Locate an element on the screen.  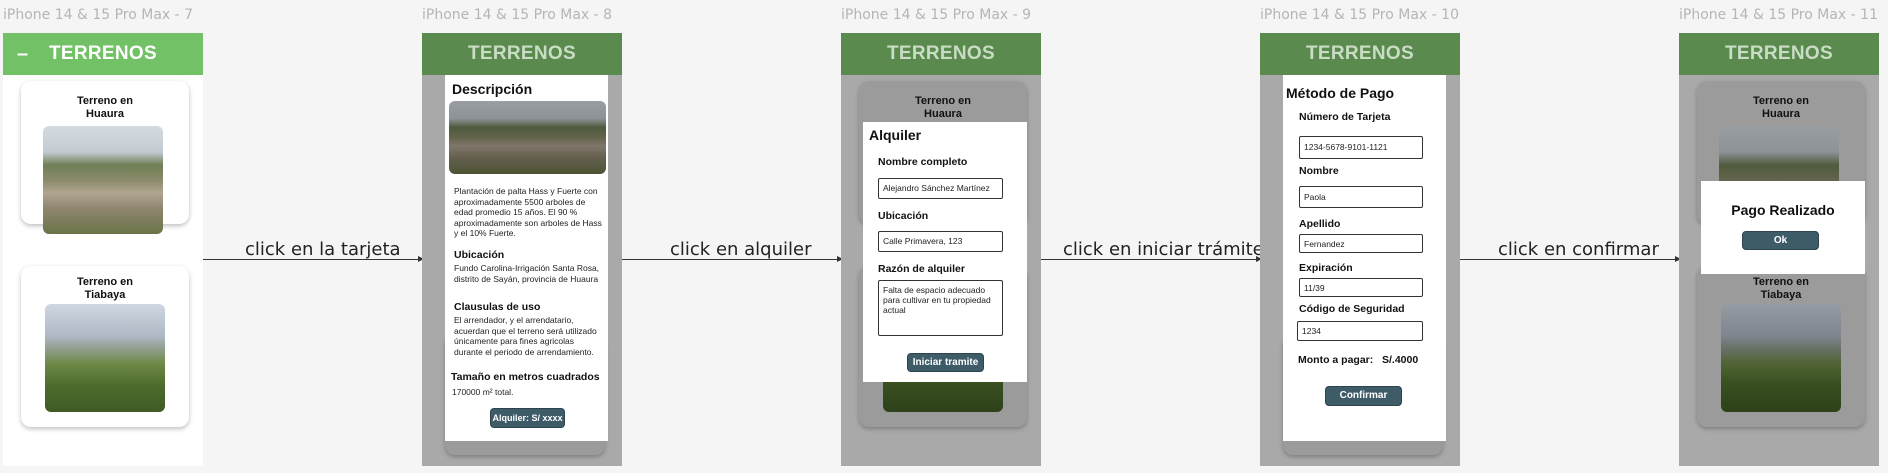
rental-heading: Alquiler is located at coordinates (895, 135).